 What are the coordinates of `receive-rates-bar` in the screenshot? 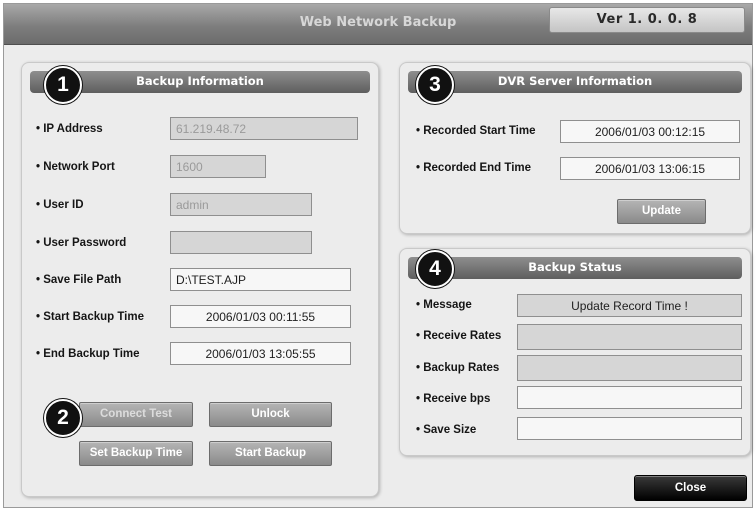 It's located at (629, 337).